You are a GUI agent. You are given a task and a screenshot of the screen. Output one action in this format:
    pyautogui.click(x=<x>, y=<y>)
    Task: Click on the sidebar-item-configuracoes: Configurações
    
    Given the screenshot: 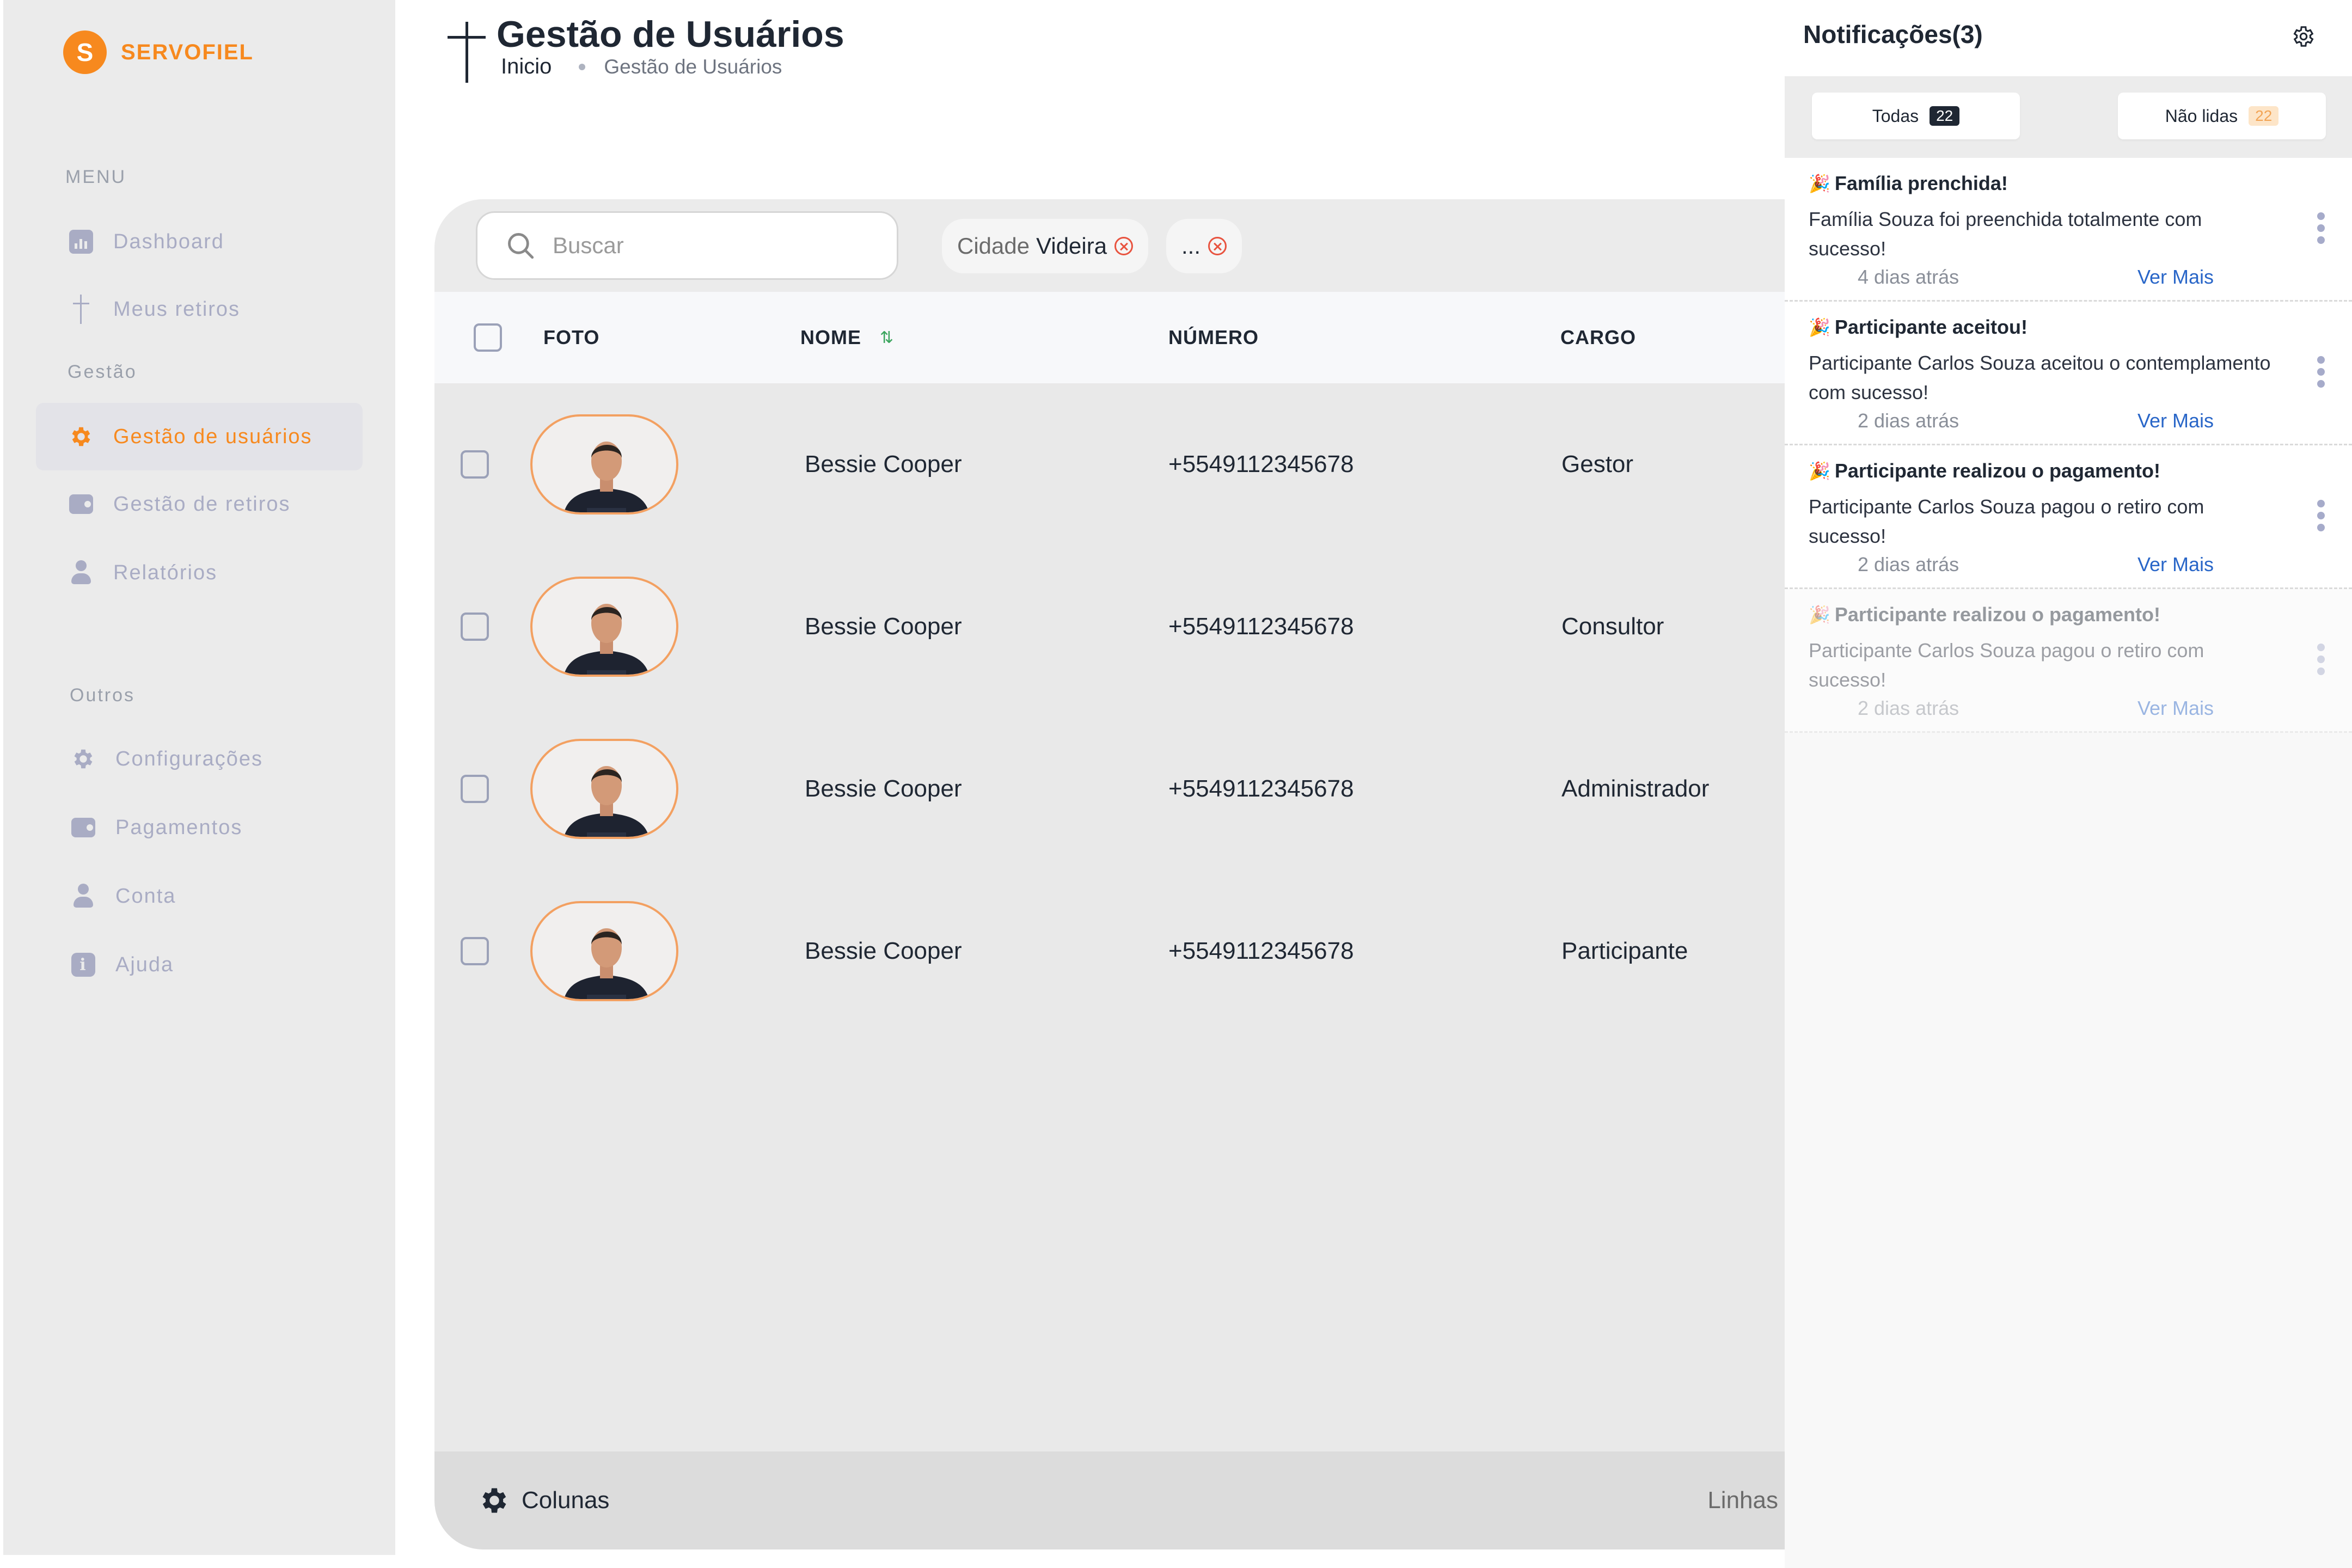 What is the action you would take?
    pyautogui.click(x=201, y=759)
    